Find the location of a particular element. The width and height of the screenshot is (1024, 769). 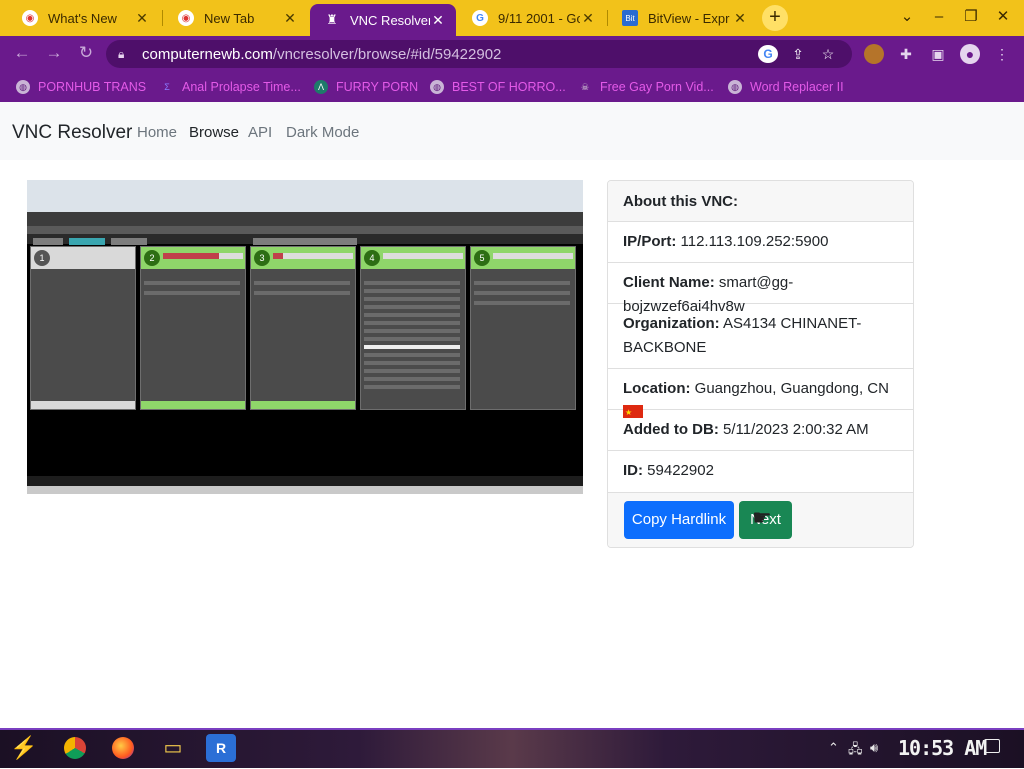

side-panel-icon: ▣ is located at coordinates (938, 54).